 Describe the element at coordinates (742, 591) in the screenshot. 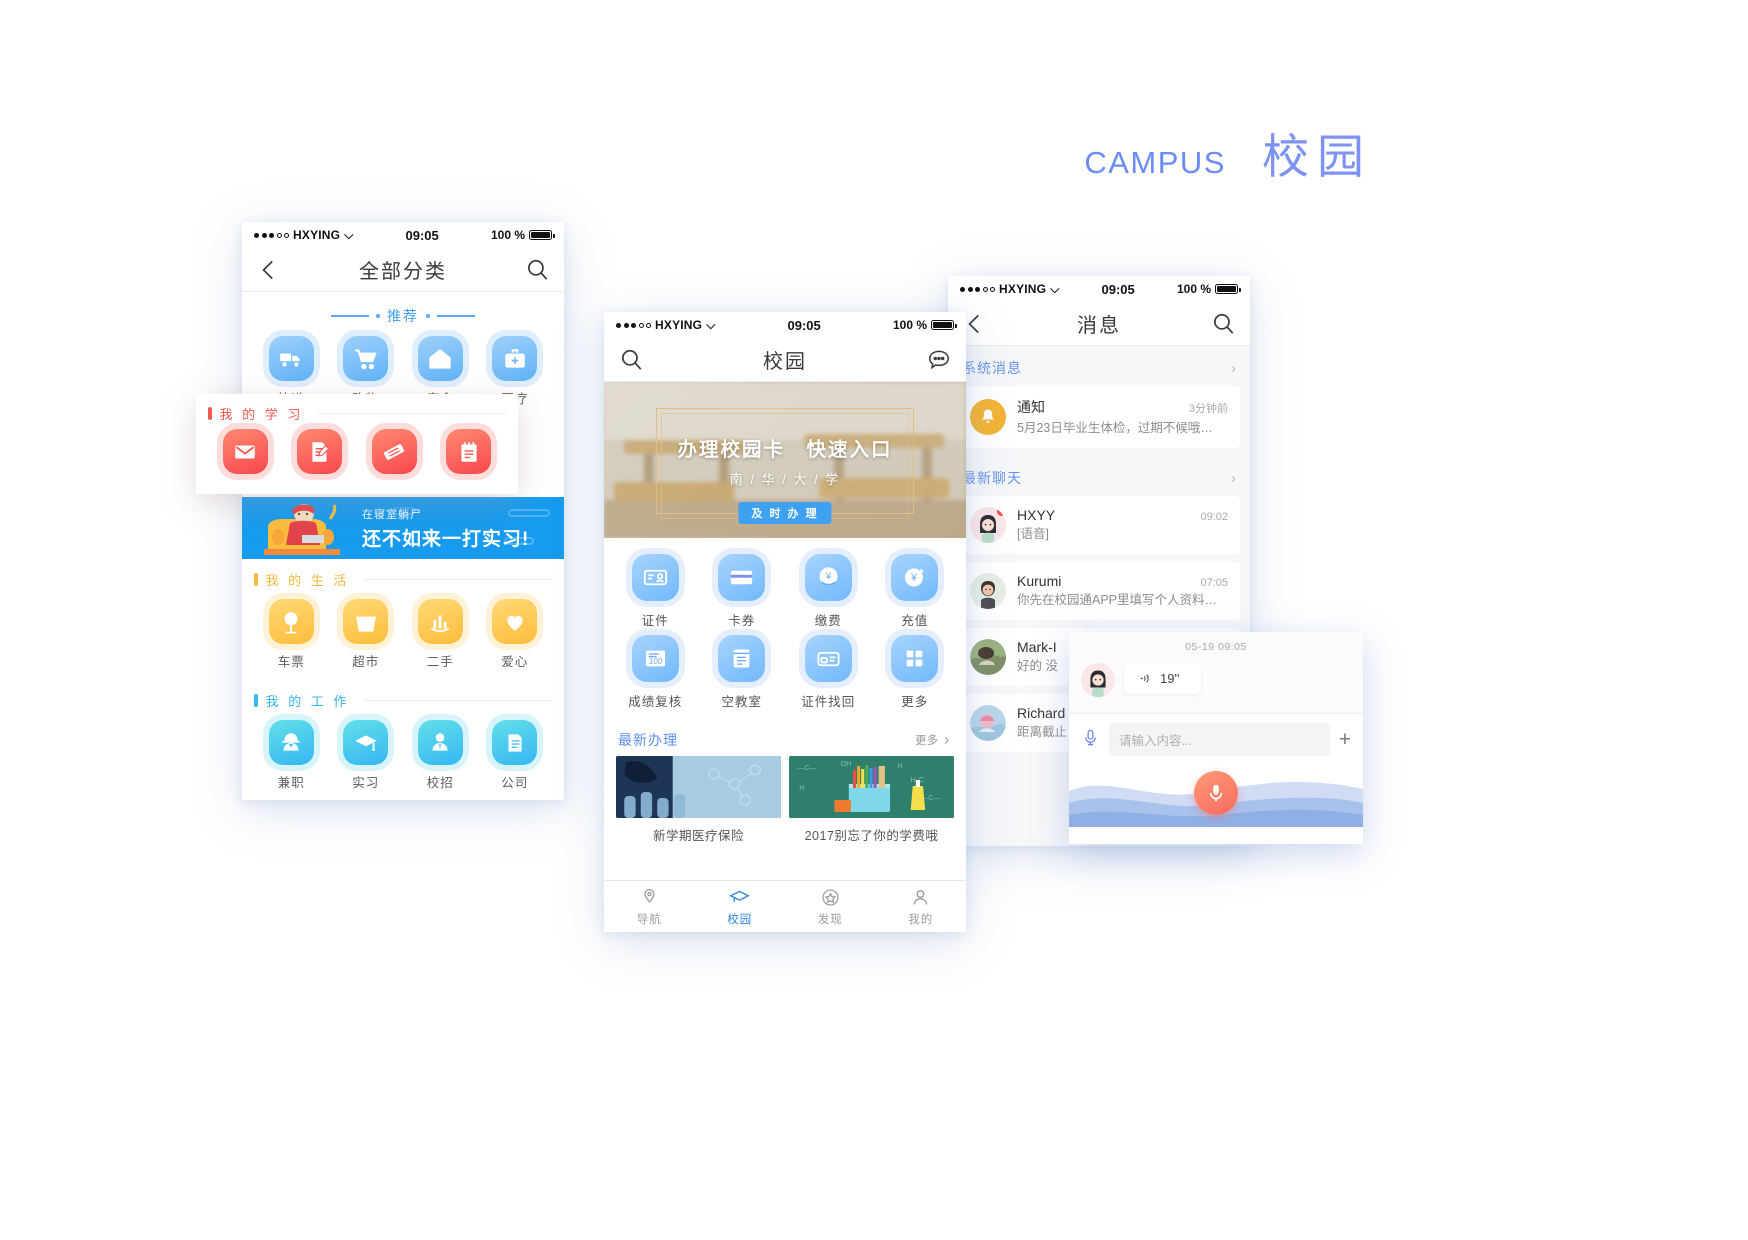

I see `service-item-kaquan: 卡券` at that location.